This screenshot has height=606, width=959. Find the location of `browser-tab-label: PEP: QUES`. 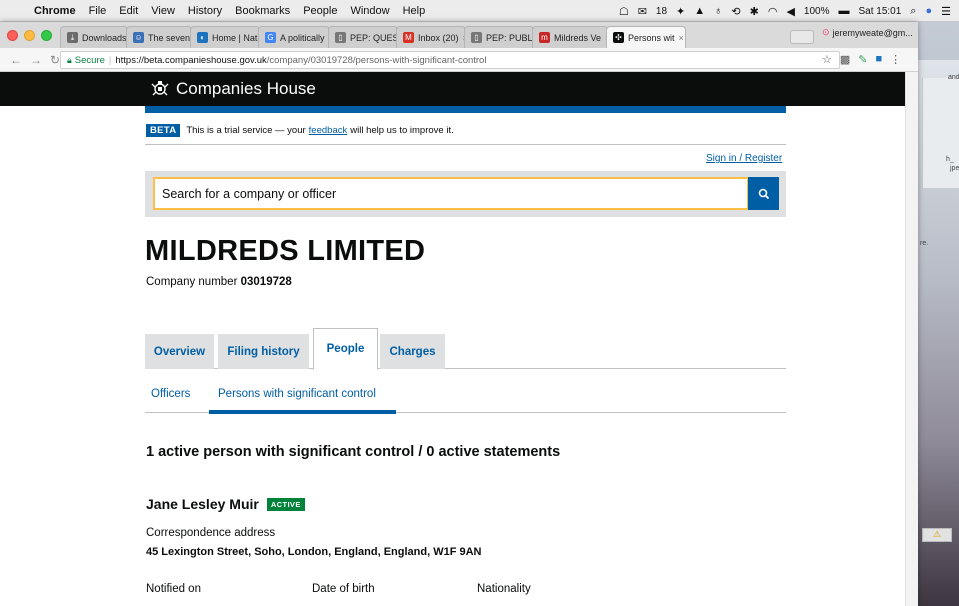

browser-tab-label: PEP: QUES is located at coordinates (374, 37).